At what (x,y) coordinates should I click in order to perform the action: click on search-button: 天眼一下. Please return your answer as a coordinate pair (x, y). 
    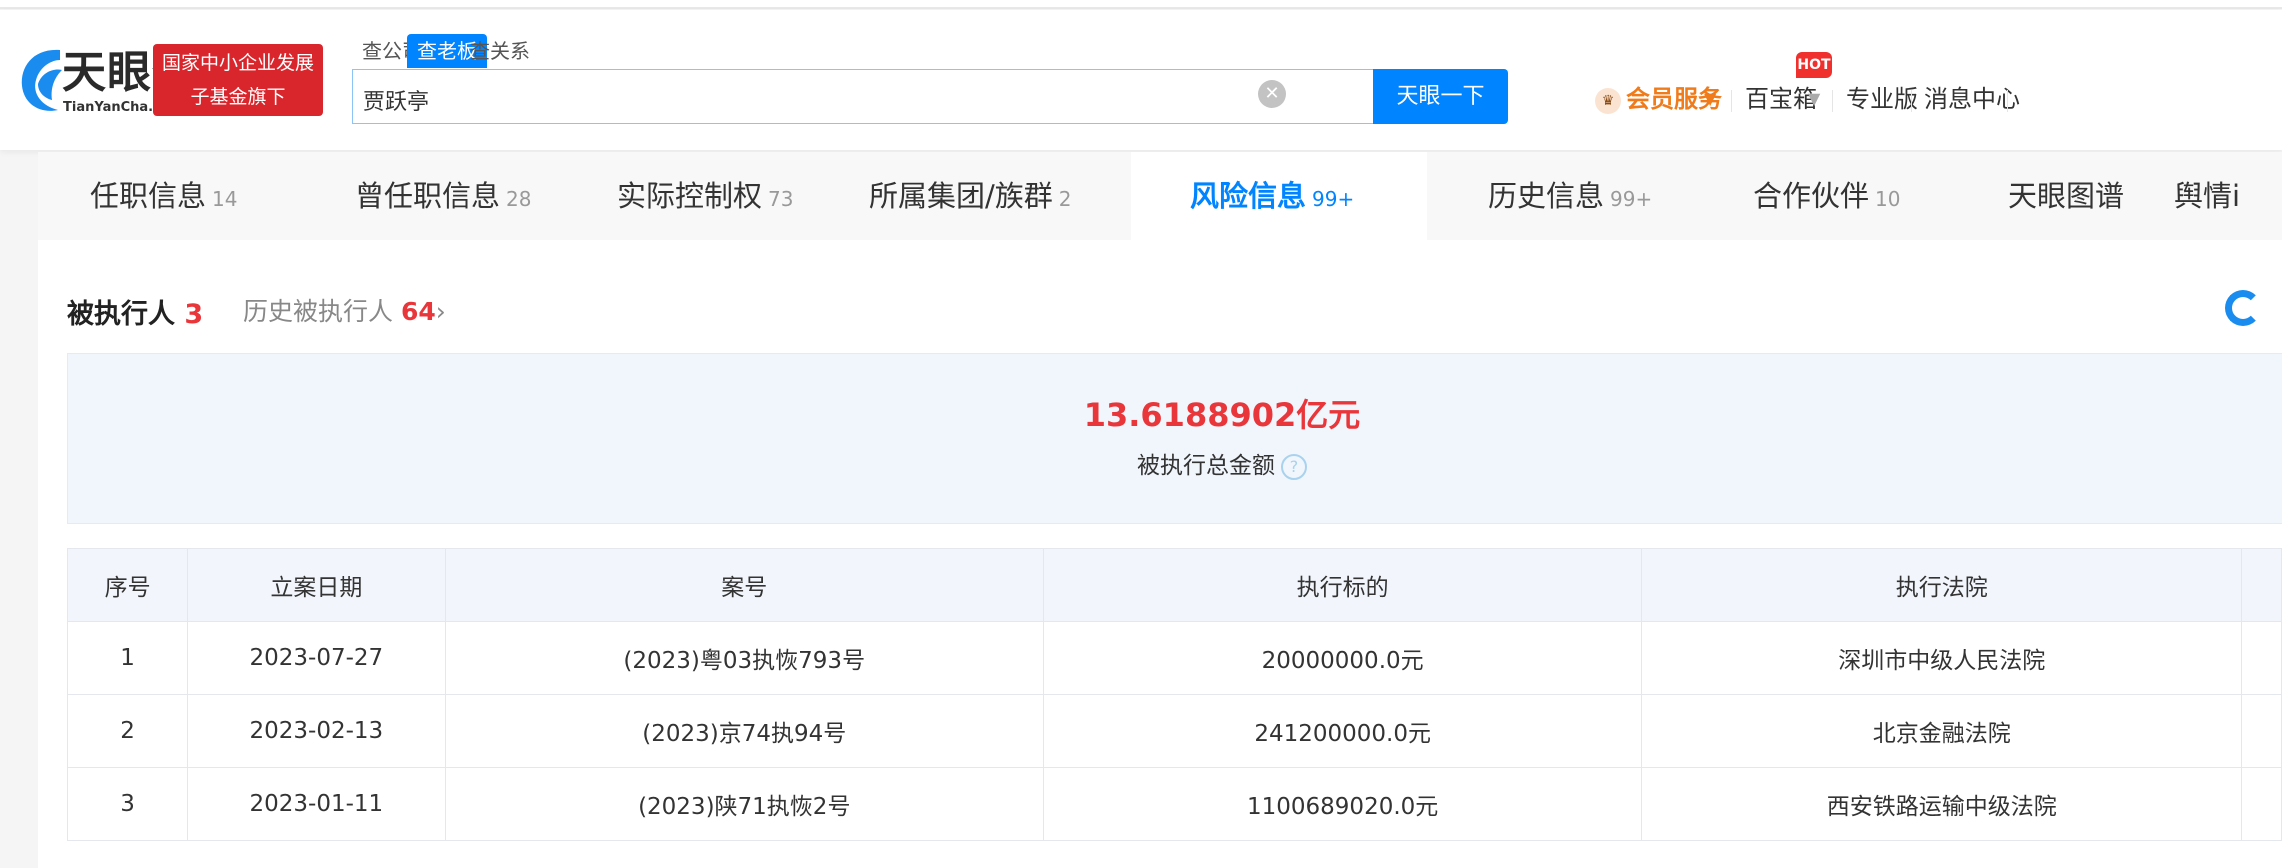
    Looking at the image, I should click on (1440, 96).